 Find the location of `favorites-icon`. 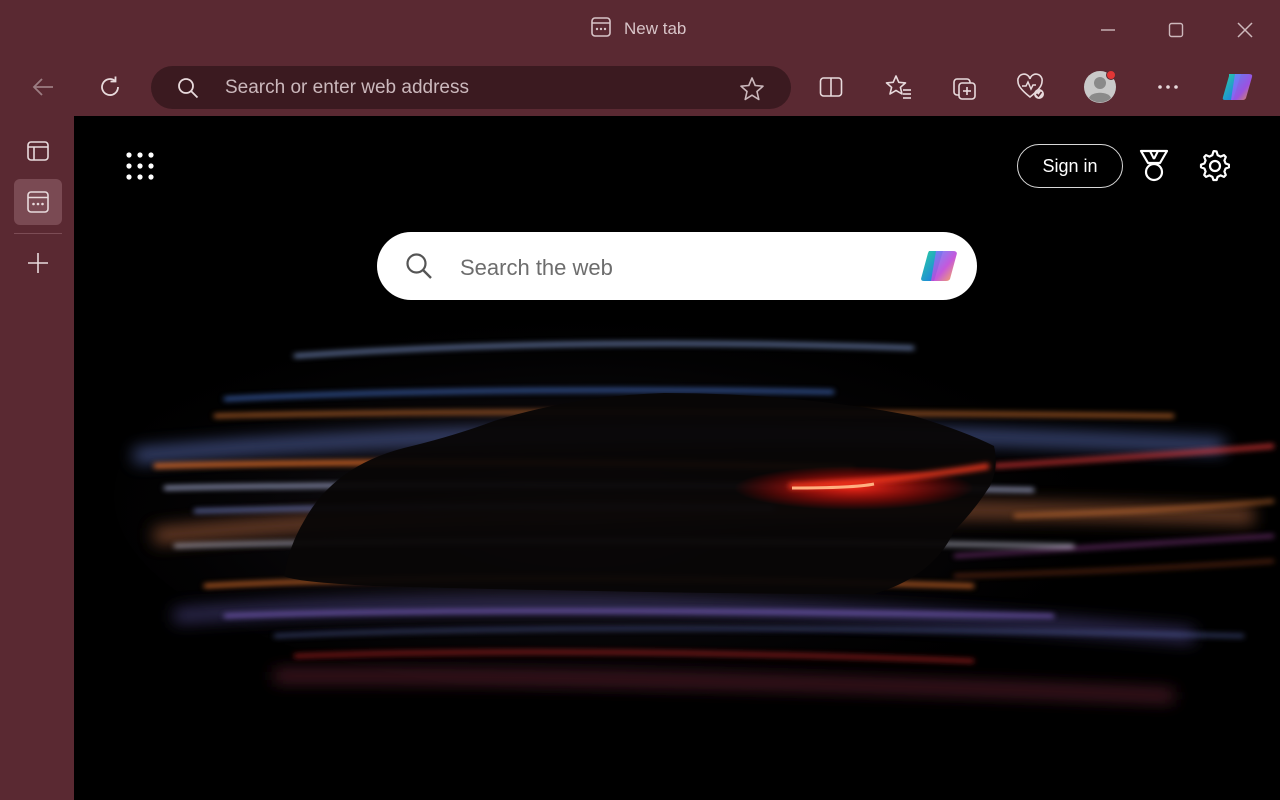

favorites-icon is located at coordinates (898, 87).